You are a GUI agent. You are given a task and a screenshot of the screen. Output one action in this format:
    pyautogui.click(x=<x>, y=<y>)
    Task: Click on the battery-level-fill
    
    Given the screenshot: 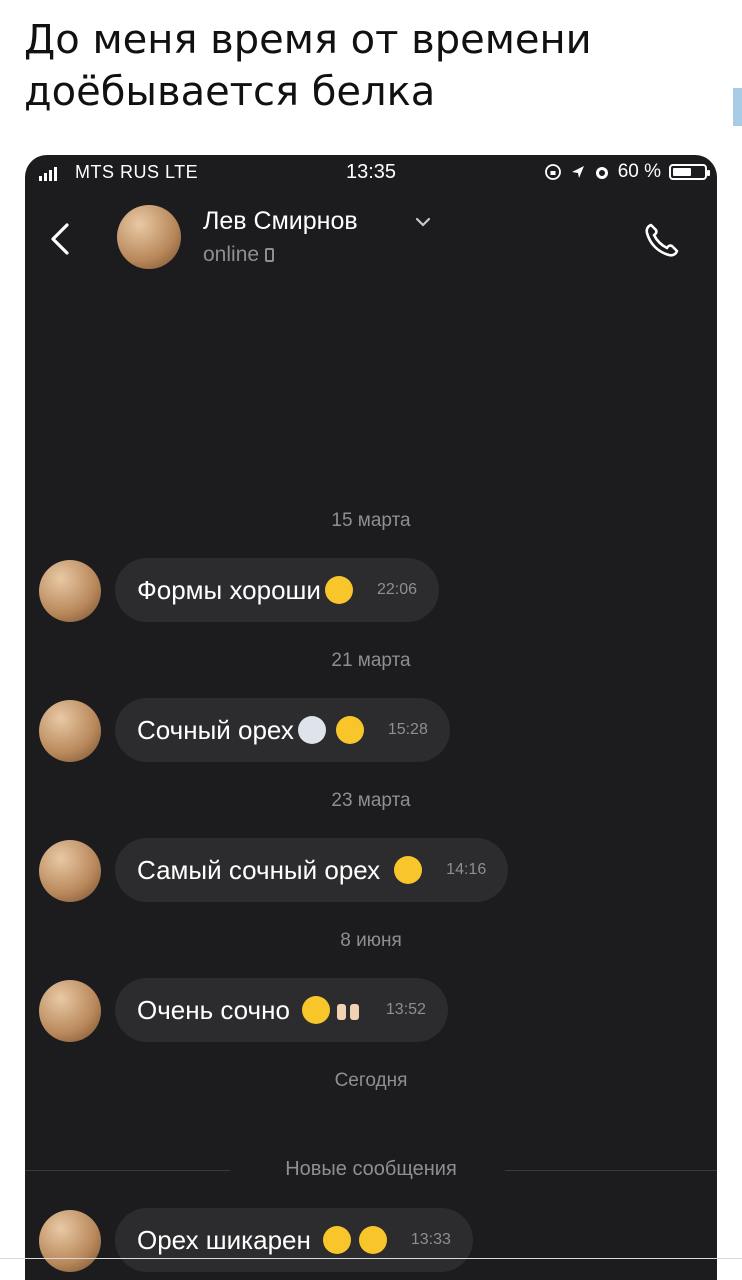 What is the action you would take?
    pyautogui.click(x=682, y=172)
    